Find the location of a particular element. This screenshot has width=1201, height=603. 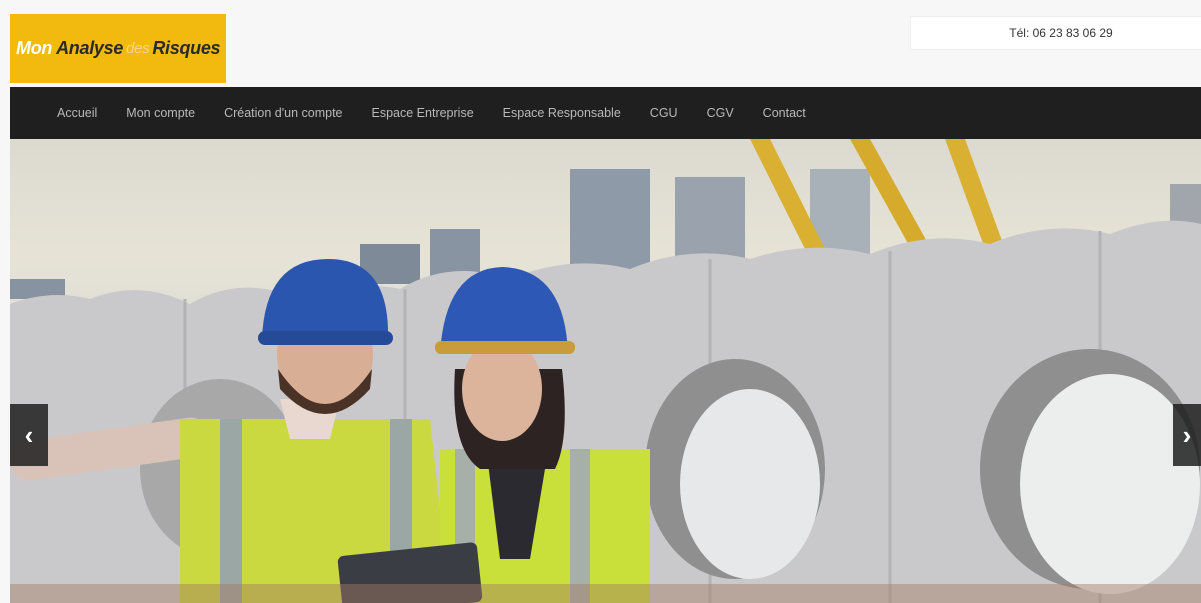

nav-item-creation-compte: Création d'un compte is located at coordinates (283, 113).